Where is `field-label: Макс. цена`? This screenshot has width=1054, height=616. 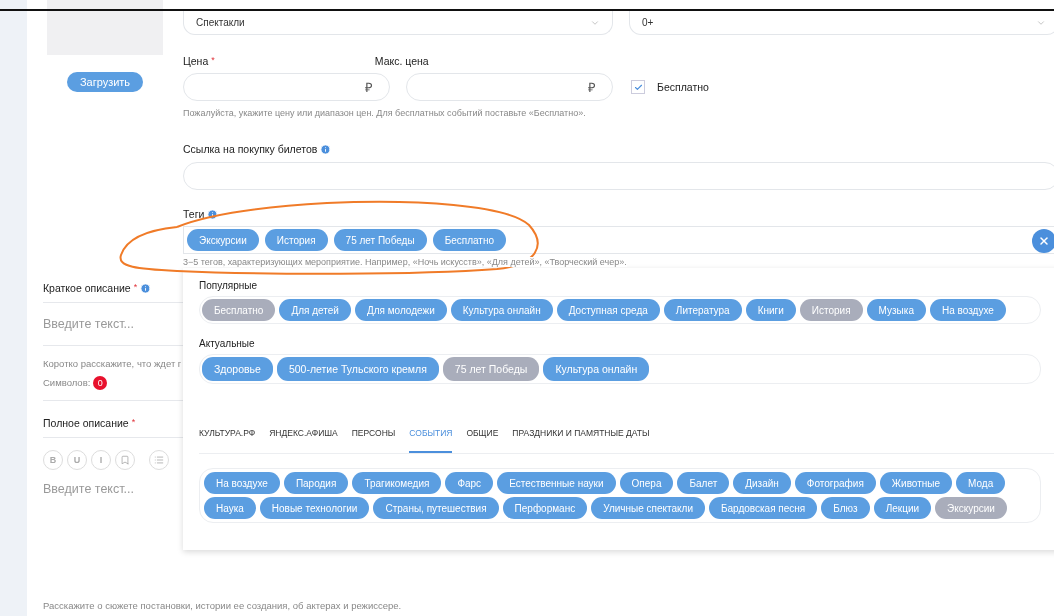
field-label: Макс. цена is located at coordinates (401, 61).